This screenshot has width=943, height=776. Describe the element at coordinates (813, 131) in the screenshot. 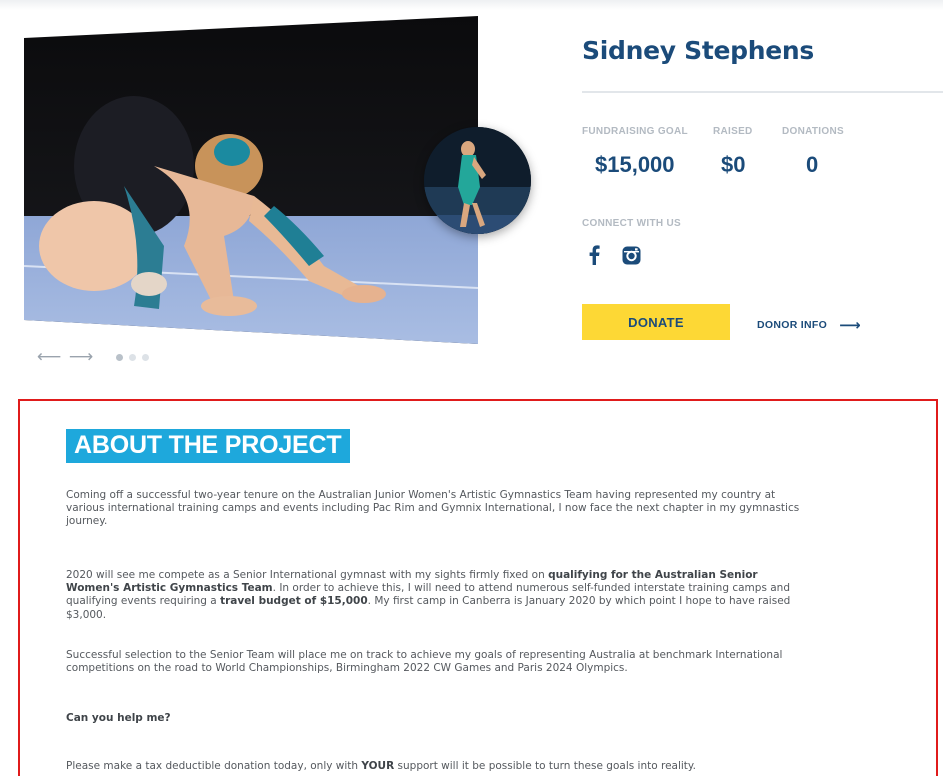

I see `donations-label: DONATIONS` at that location.